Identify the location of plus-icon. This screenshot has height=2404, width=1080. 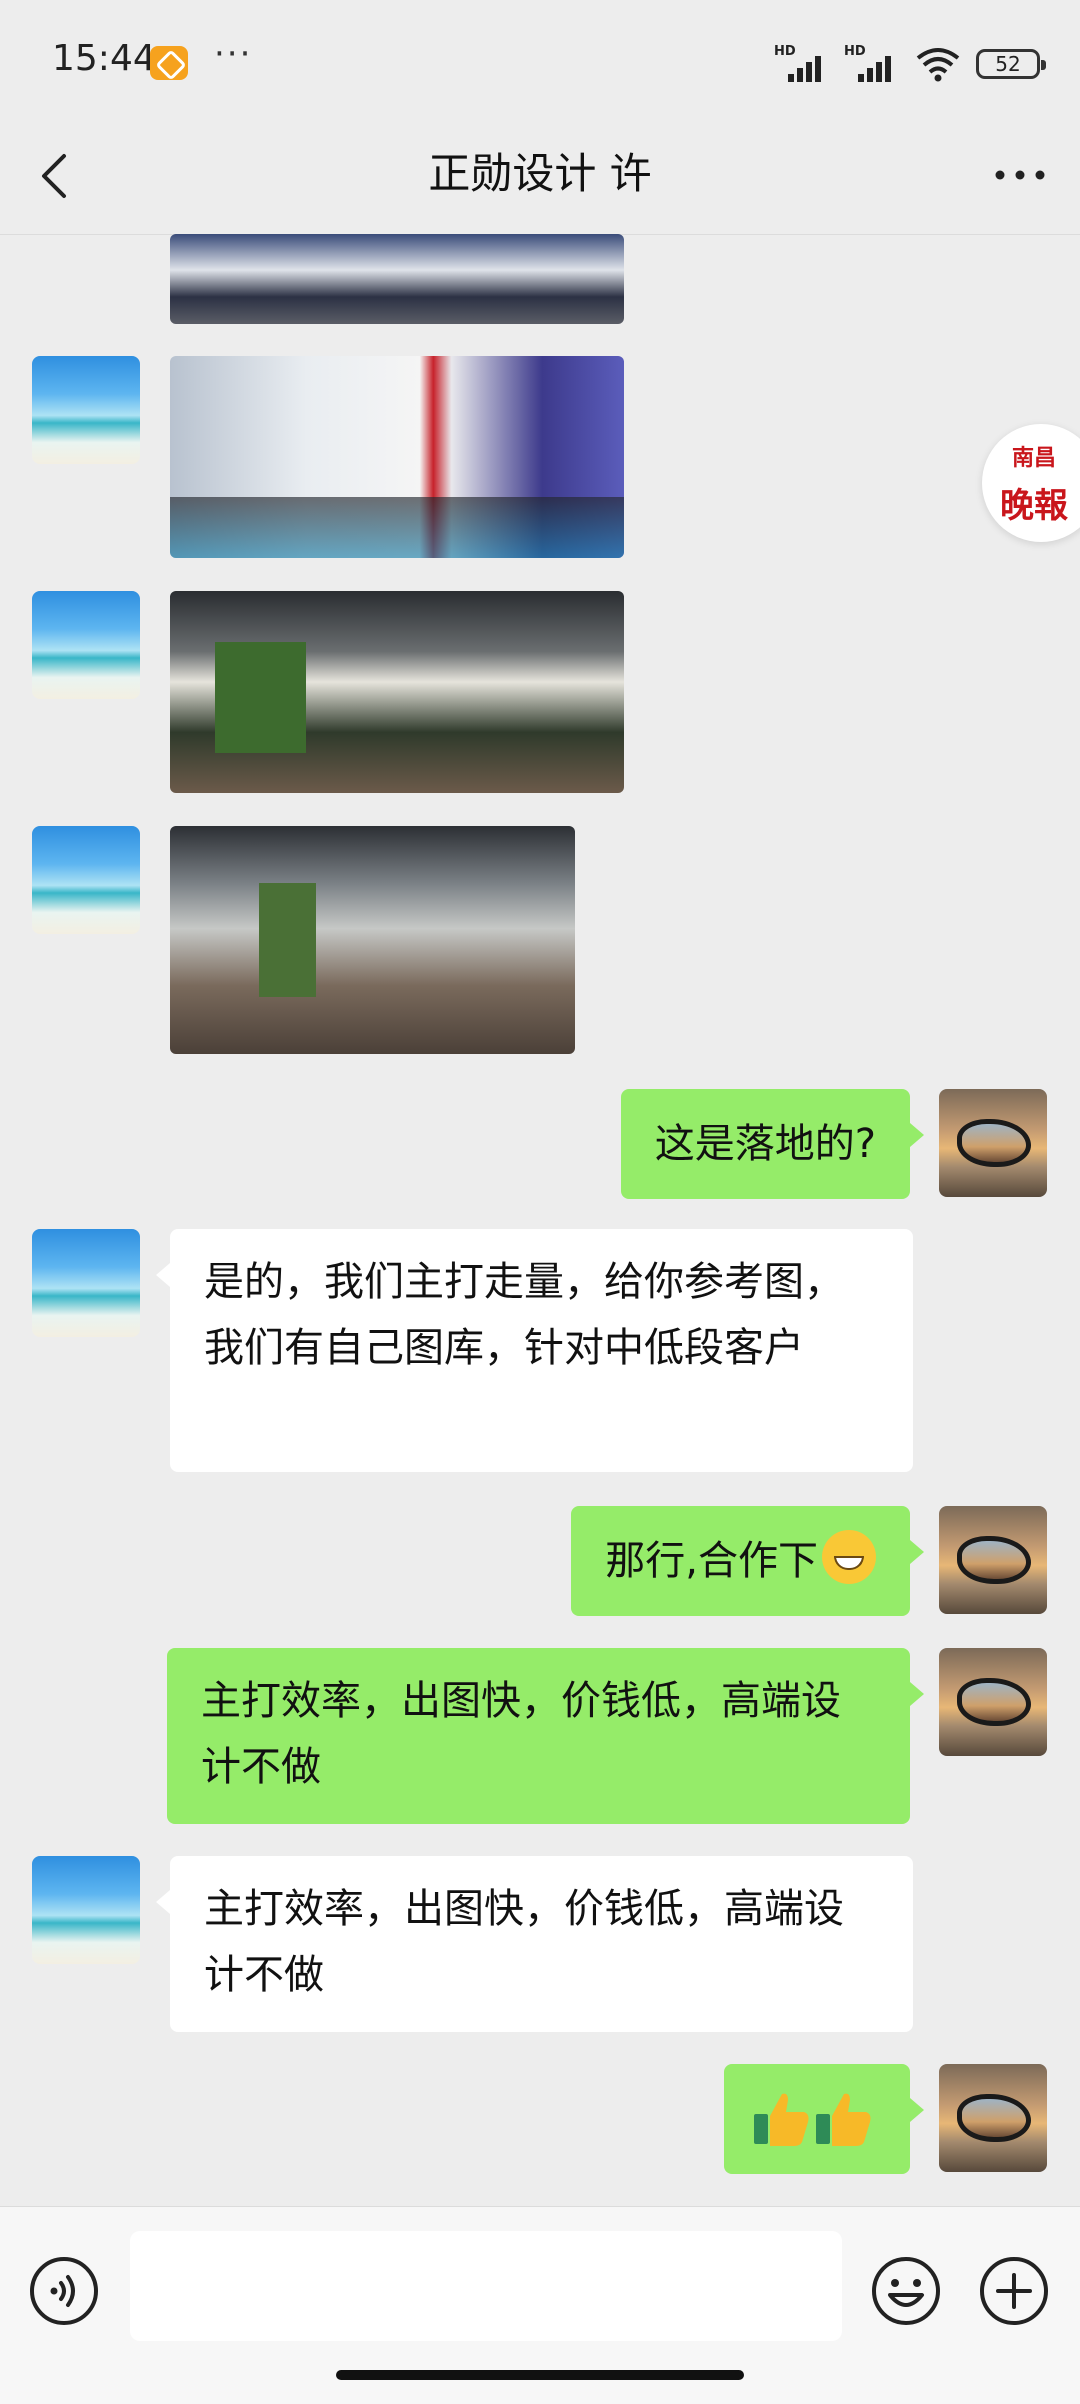
(1014, 2291).